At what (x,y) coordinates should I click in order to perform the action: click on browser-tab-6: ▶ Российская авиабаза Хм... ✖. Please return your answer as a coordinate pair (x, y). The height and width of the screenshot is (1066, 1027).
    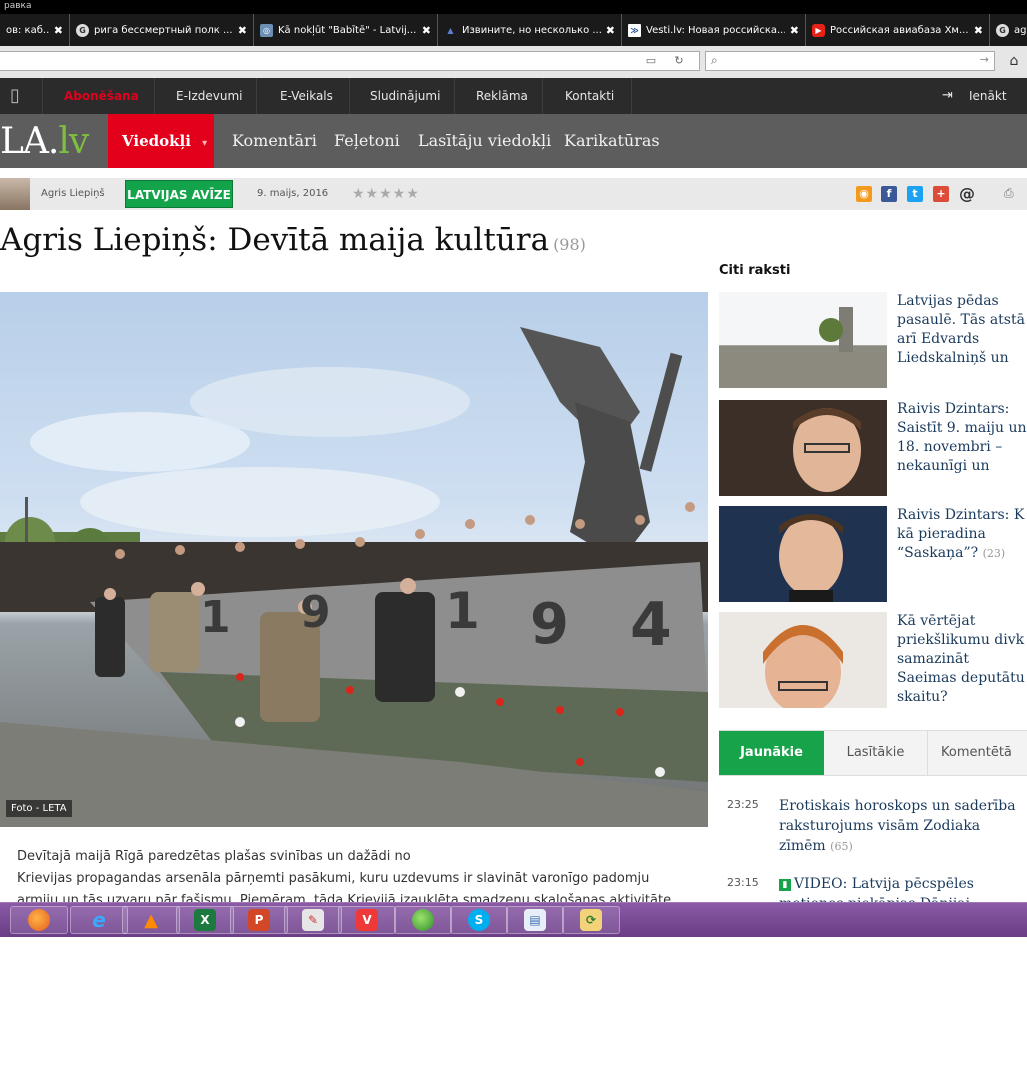
    Looking at the image, I should click on (898, 30).